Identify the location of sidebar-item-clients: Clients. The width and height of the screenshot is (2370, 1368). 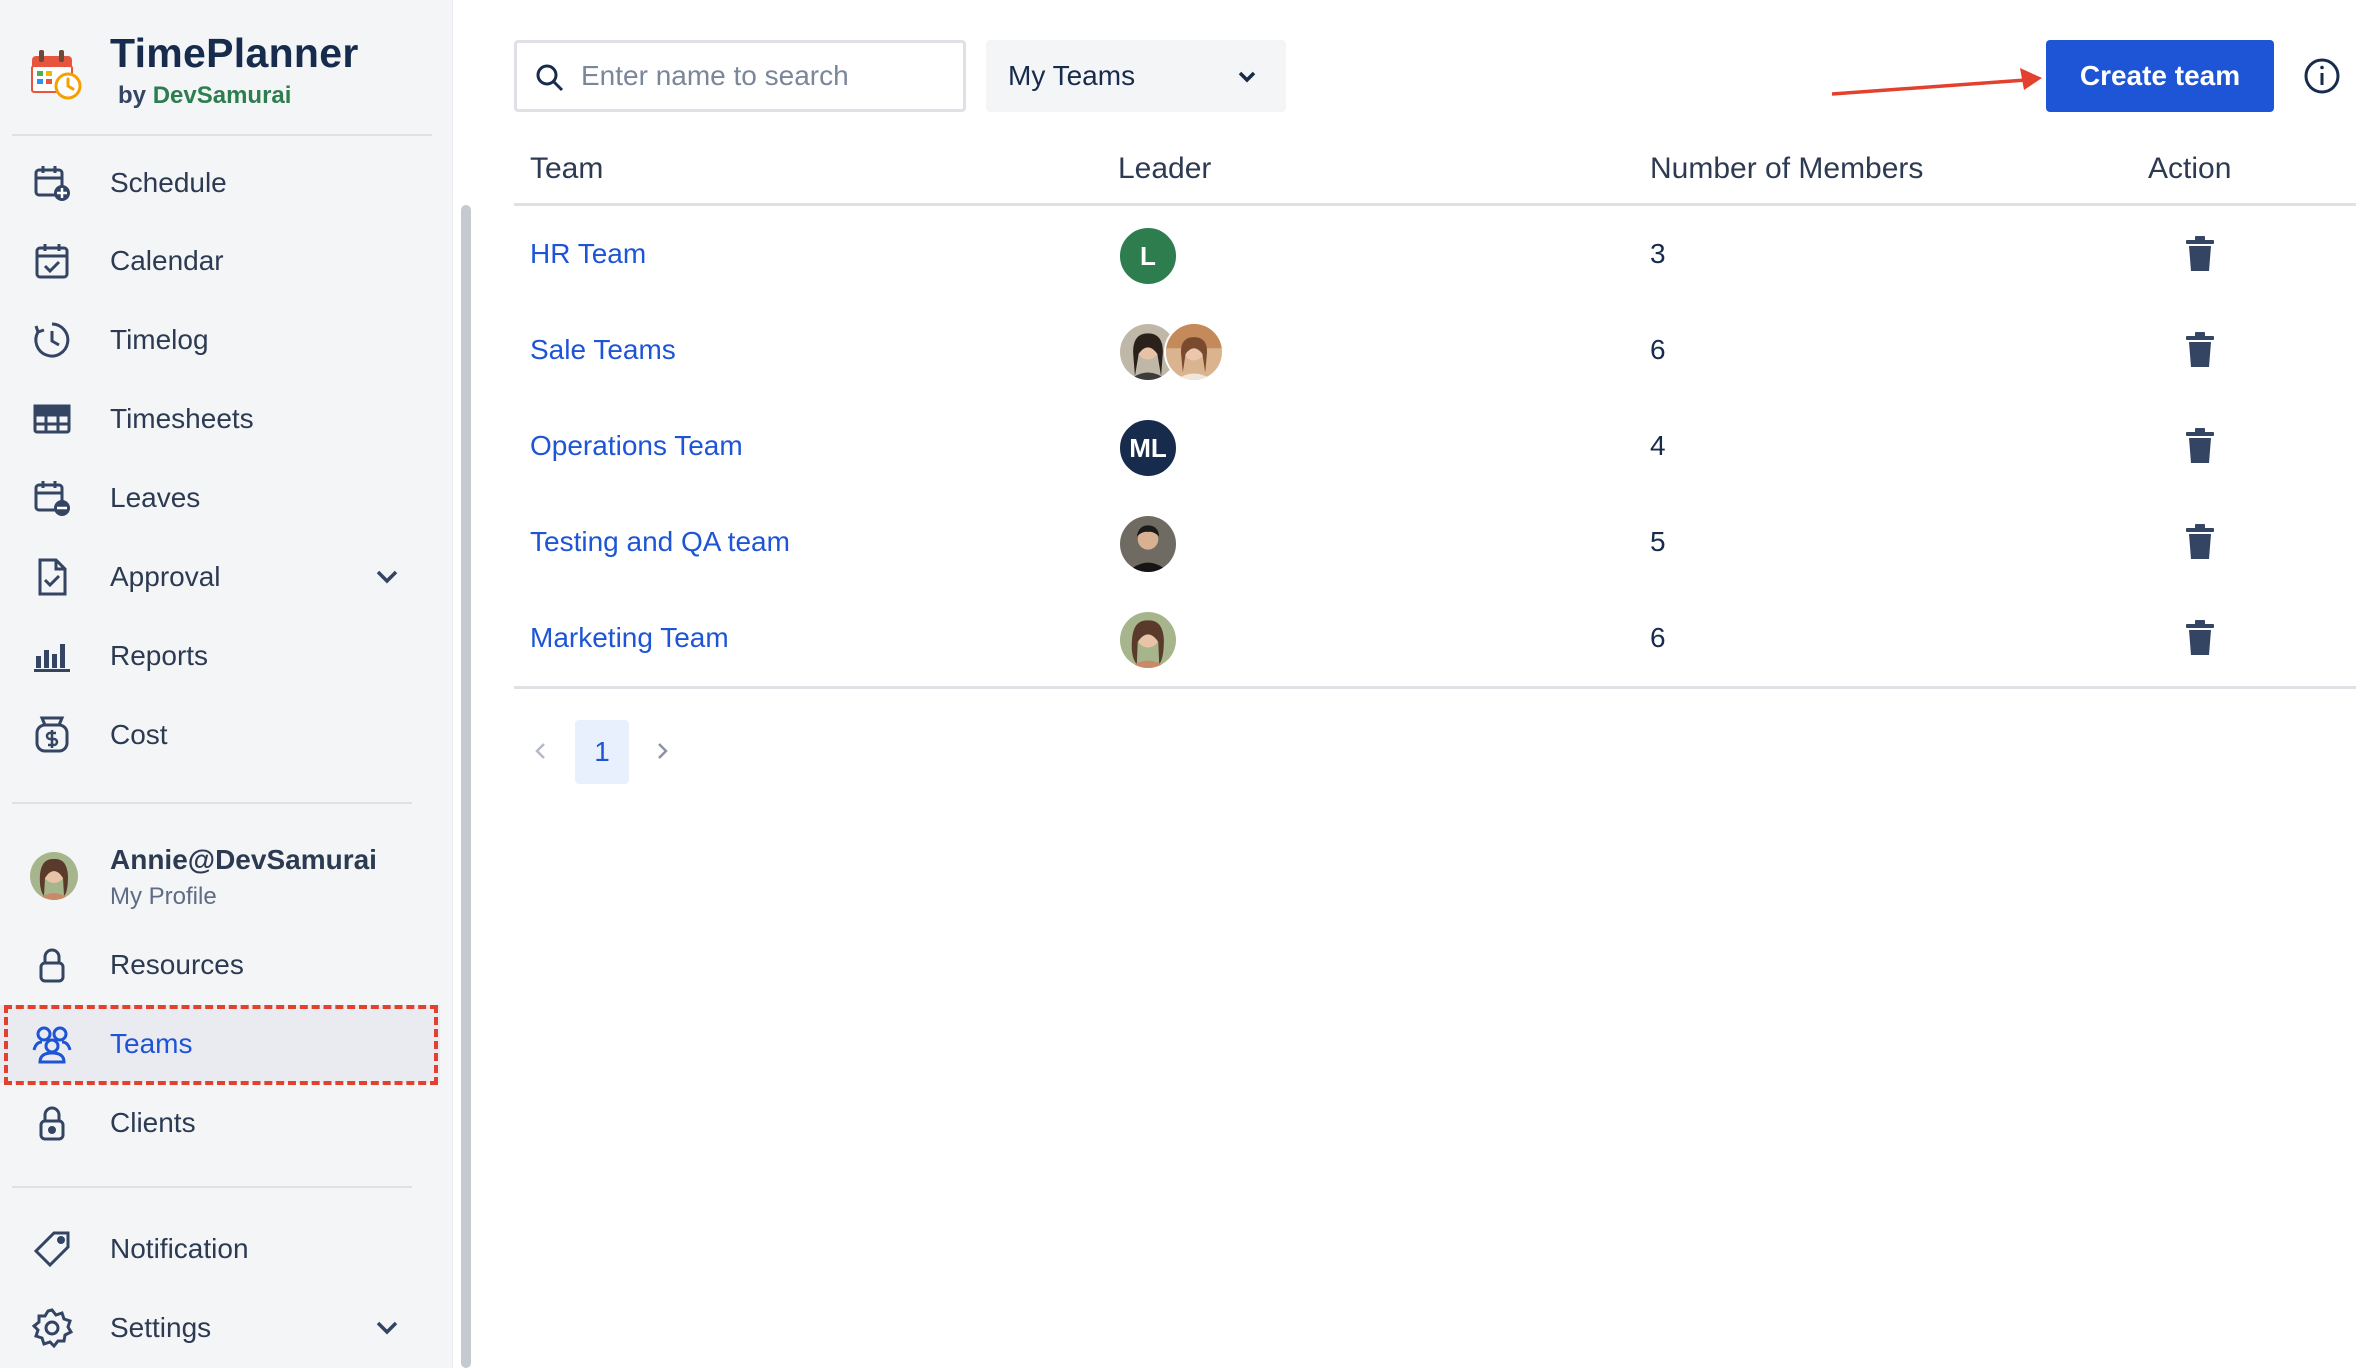
(220, 1123).